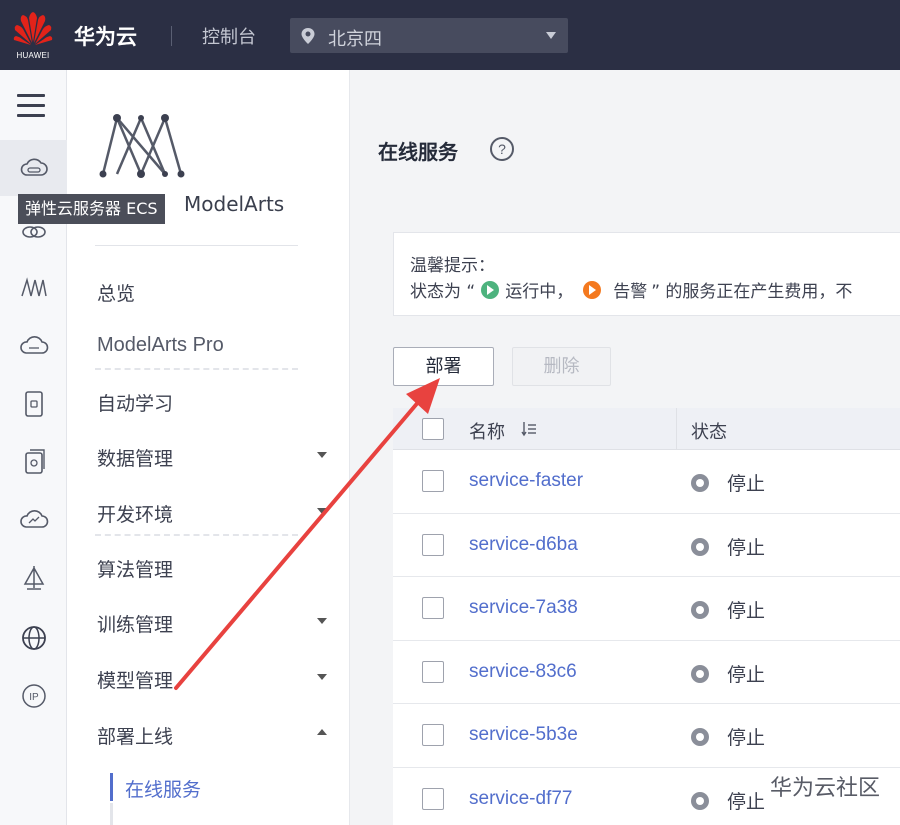 Image resolution: width=900 pixels, height=825 pixels. I want to click on modelarts-icon, so click(33, 288).